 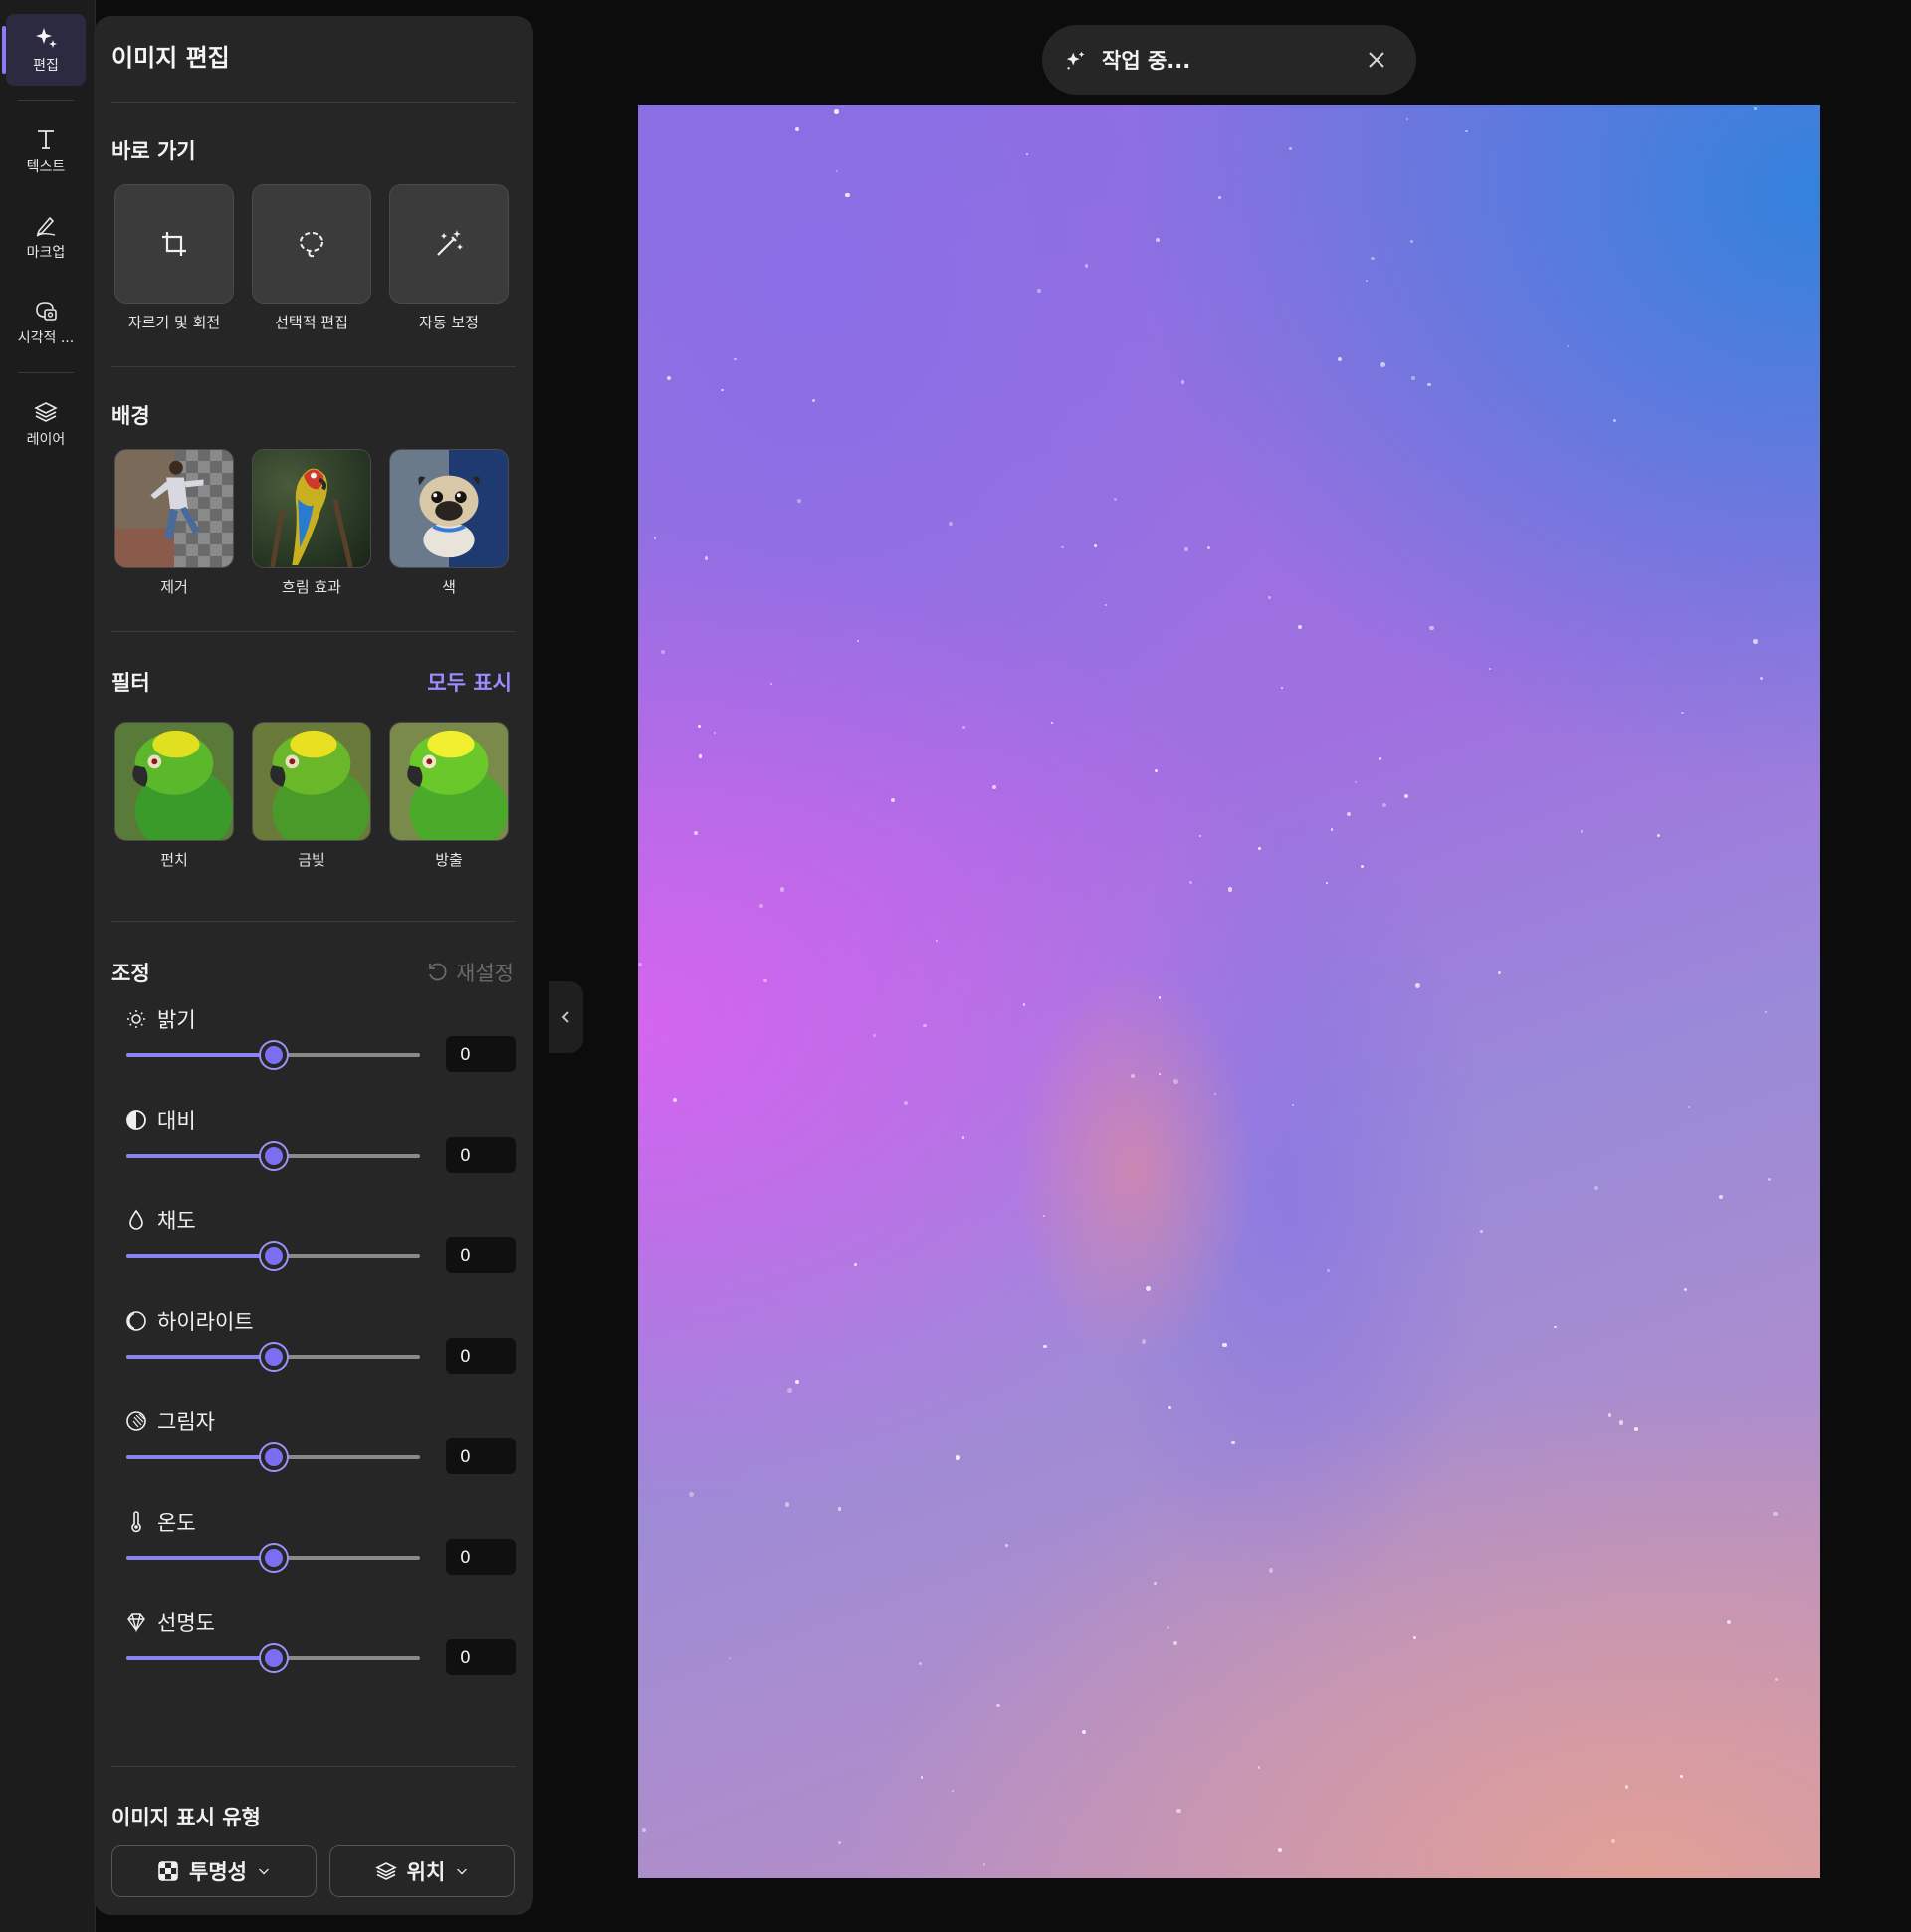 I want to click on reset-button: 재설정, so click(x=470, y=972).